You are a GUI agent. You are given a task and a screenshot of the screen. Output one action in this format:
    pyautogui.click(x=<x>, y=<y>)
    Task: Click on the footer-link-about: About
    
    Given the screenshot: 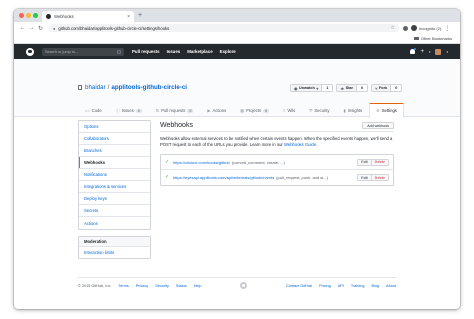 What is the action you would take?
    pyautogui.click(x=391, y=286)
    